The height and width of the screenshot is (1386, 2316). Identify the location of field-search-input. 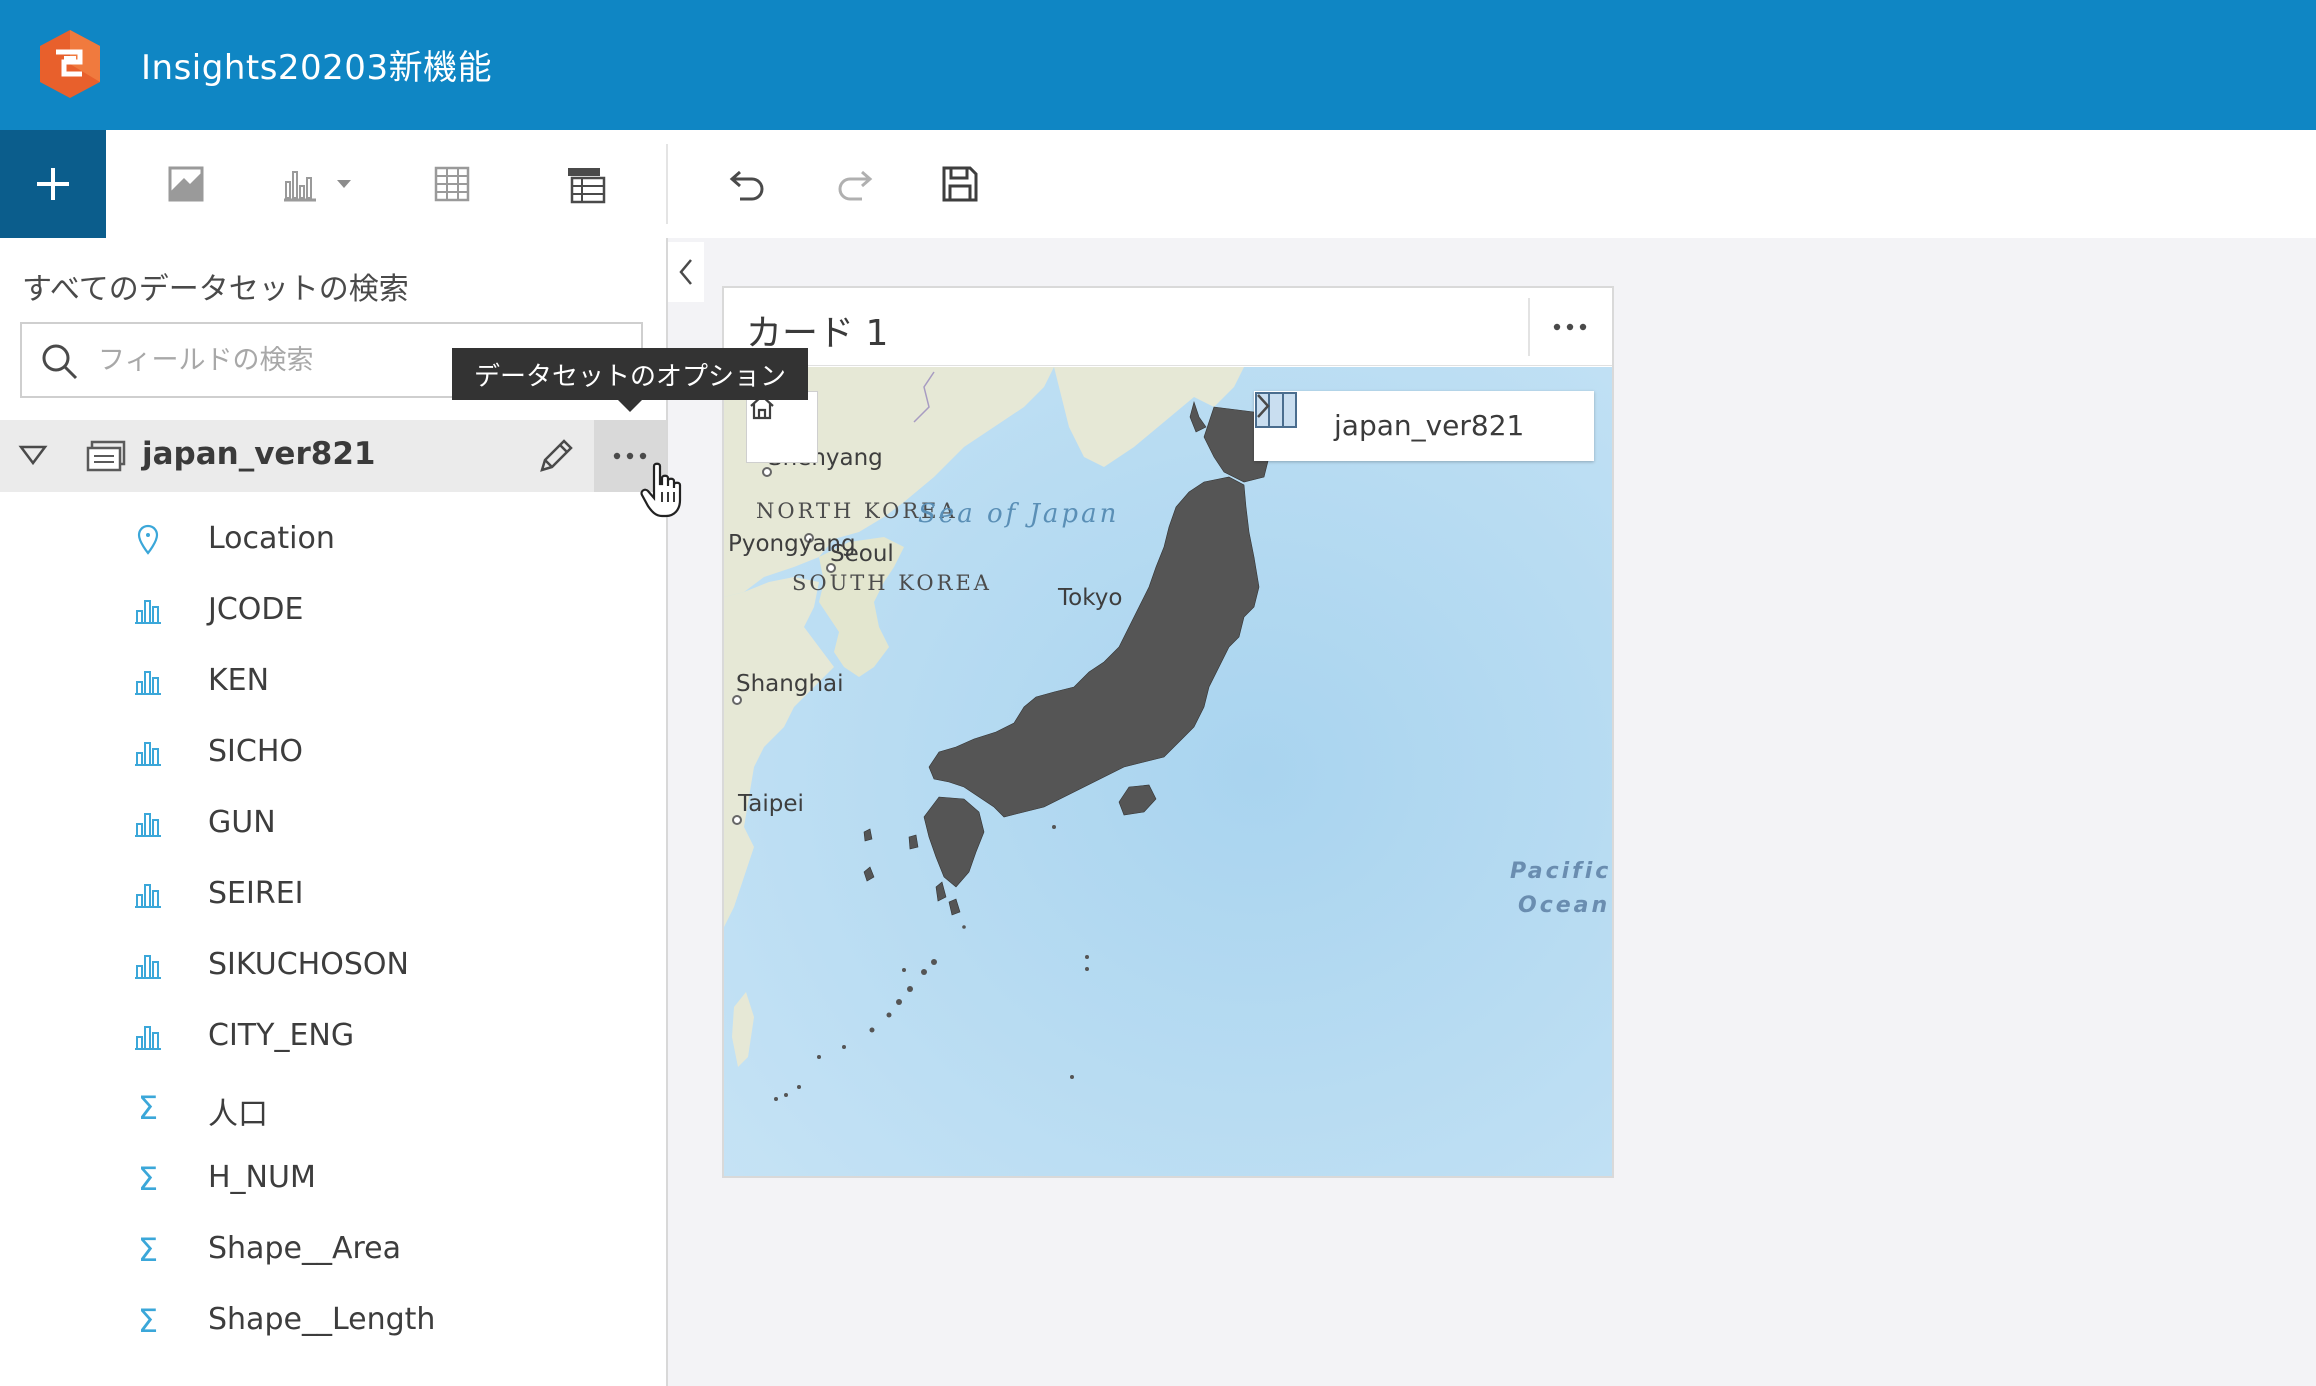
(278, 360).